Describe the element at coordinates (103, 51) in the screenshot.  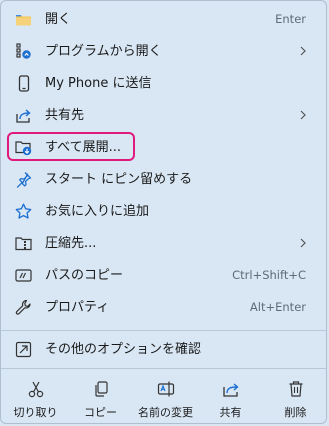
I see `menu-item-label: プログラムから開く` at that location.